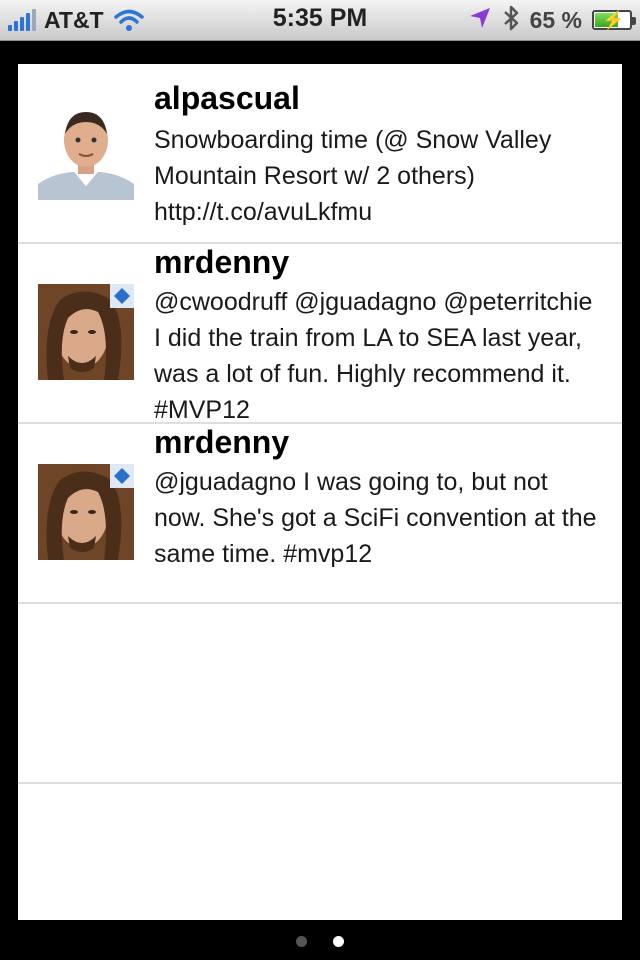 Image resolution: width=640 pixels, height=960 pixels. What do you see at coordinates (555, 19) in the screenshot?
I see `battery-percent: 65 %` at bounding box center [555, 19].